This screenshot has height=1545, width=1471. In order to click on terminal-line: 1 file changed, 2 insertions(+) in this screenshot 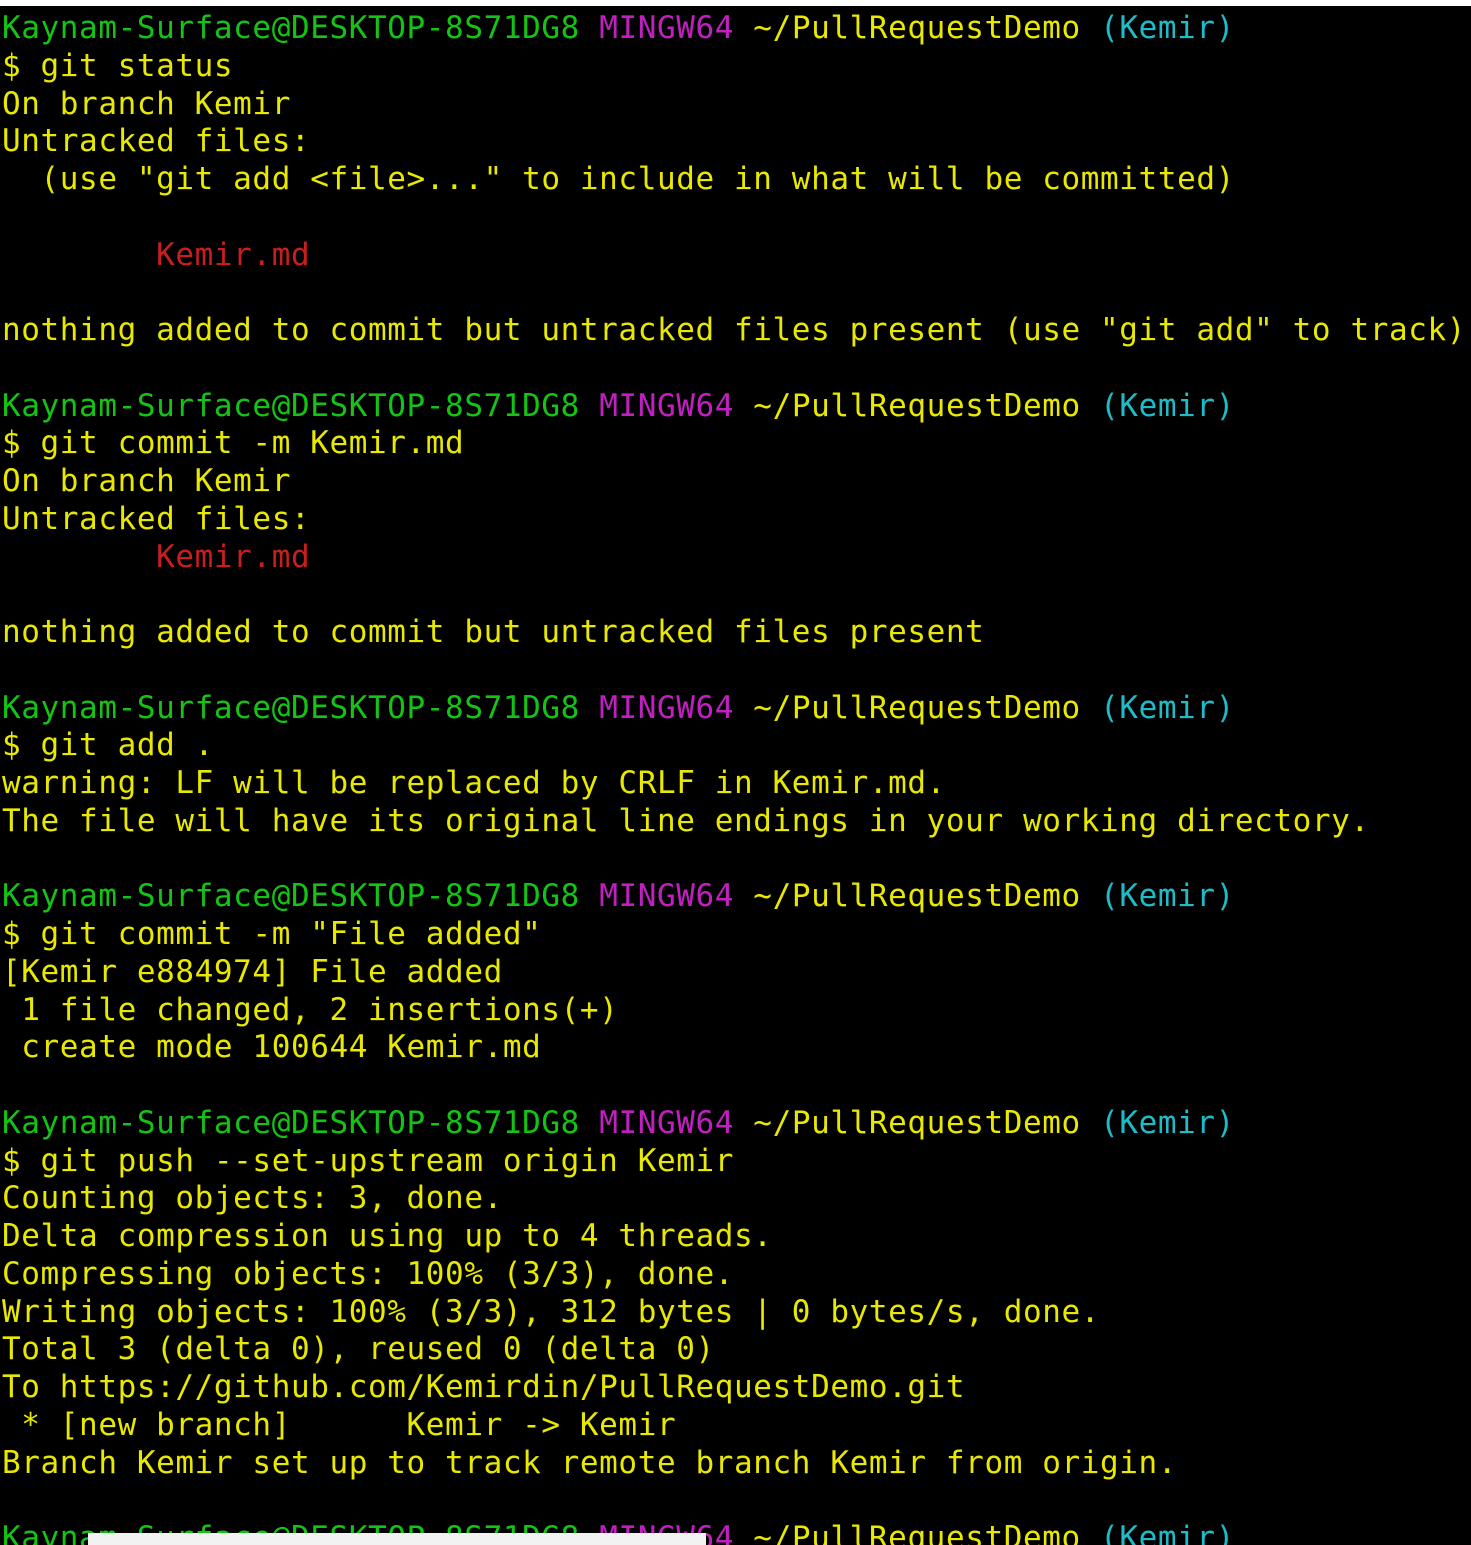, I will do `click(736, 1011)`.